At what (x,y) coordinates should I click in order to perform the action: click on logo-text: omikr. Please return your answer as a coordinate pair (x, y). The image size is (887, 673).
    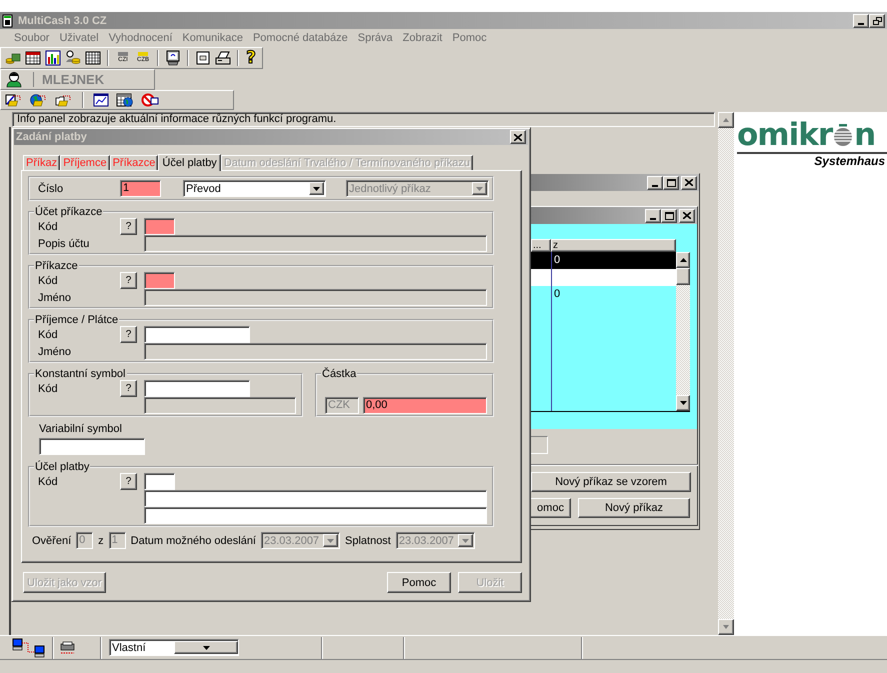
    Looking at the image, I should click on (784, 135).